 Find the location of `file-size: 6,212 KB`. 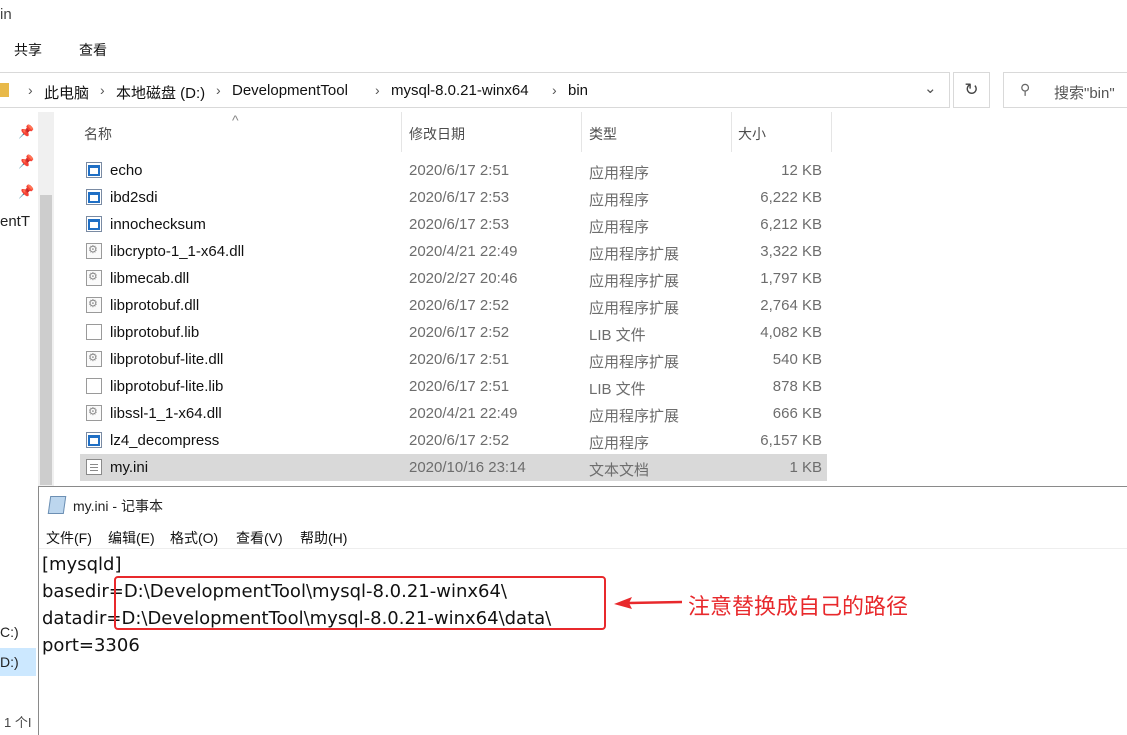

file-size: 6,212 KB is located at coordinates (791, 224).